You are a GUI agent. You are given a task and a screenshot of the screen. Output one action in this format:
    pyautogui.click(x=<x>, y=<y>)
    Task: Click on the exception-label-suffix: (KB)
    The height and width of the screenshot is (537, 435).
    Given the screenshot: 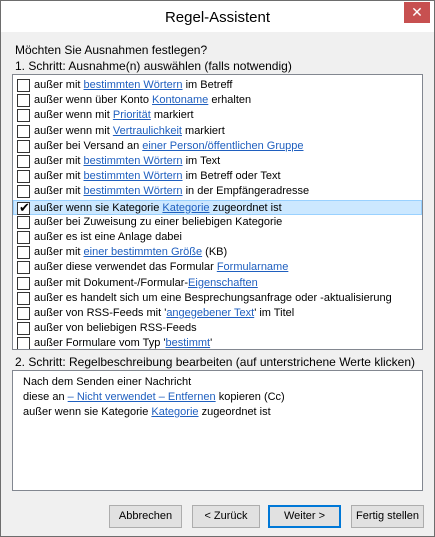 What is the action you would take?
    pyautogui.click(x=215, y=252)
    